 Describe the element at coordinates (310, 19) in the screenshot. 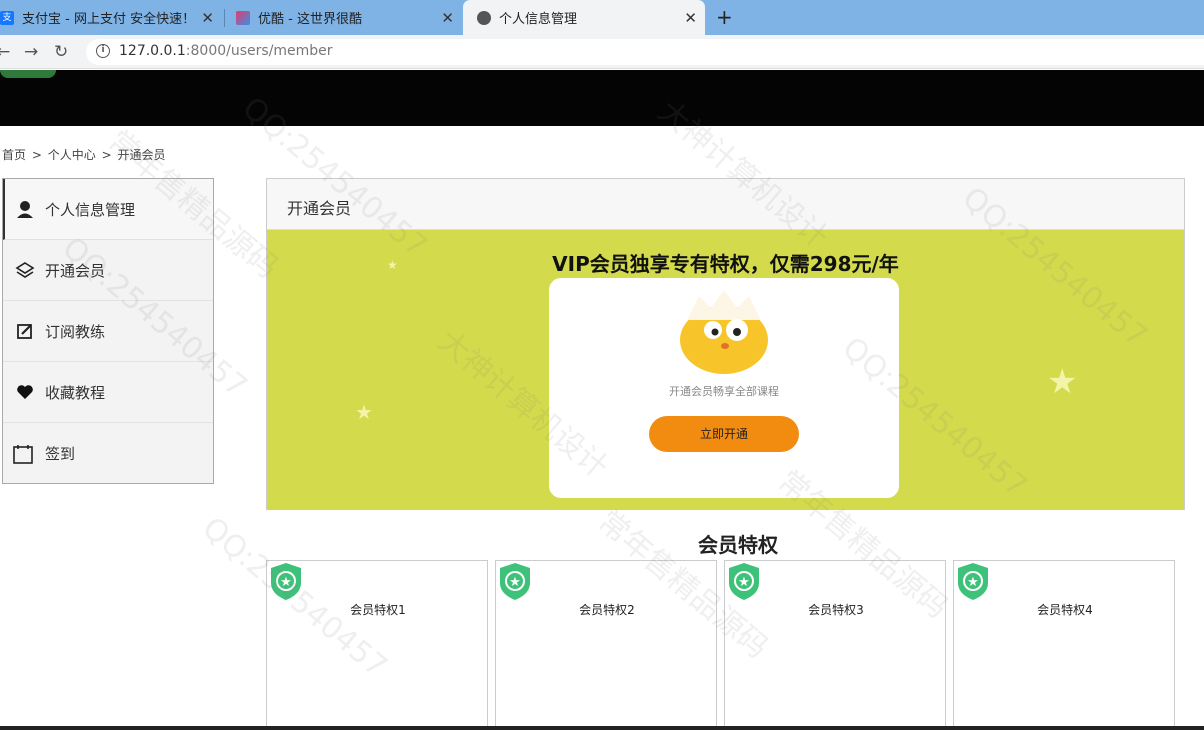

I see `tab-title: 优酷 - 这世界很酷` at that location.